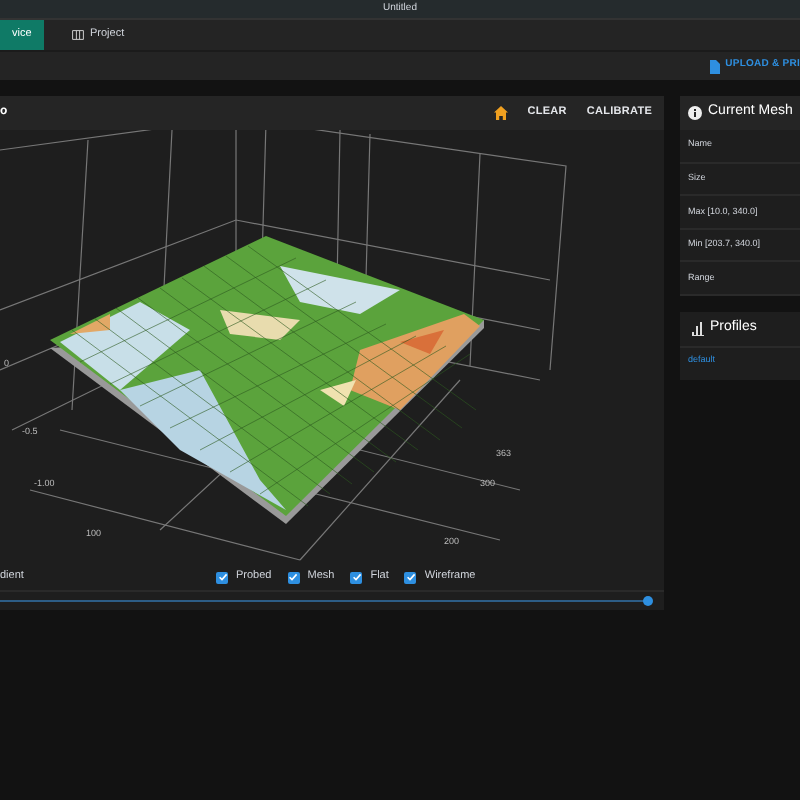 The image size is (800, 800). Describe the element at coordinates (327, 601) in the screenshot. I see `slider` at that location.